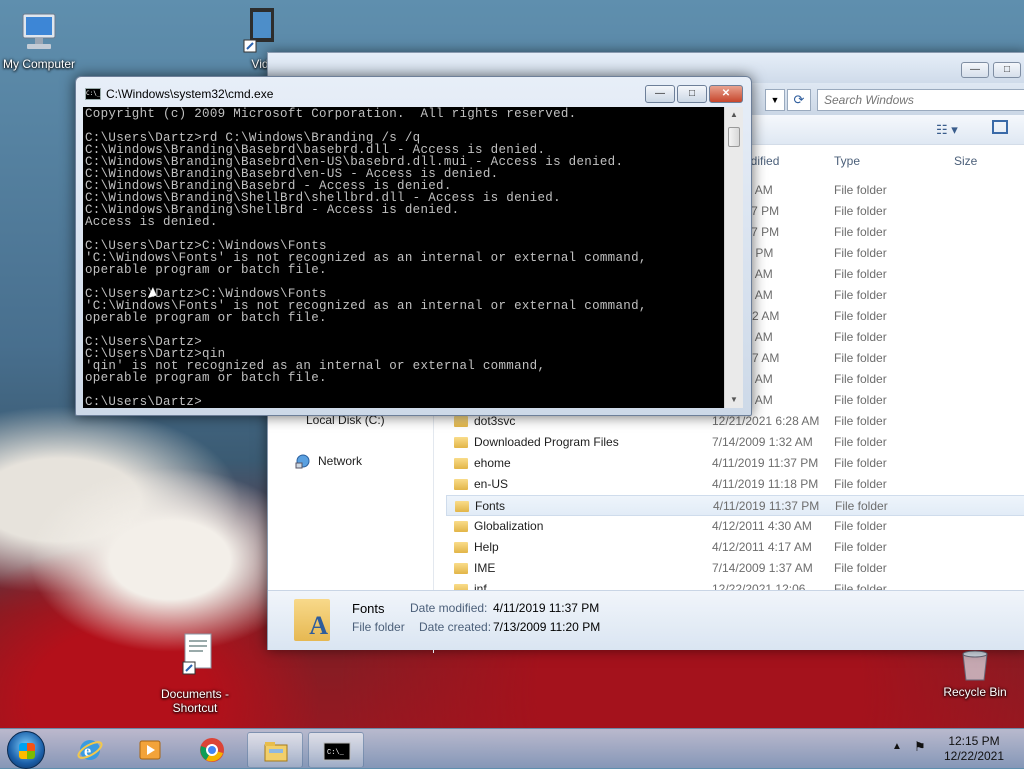 The height and width of the screenshot is (769, 1024). What do you see at coordinates (212, 750) in the screenshot?
I see `taskbar-chrome` at bounding box center [212, 750].